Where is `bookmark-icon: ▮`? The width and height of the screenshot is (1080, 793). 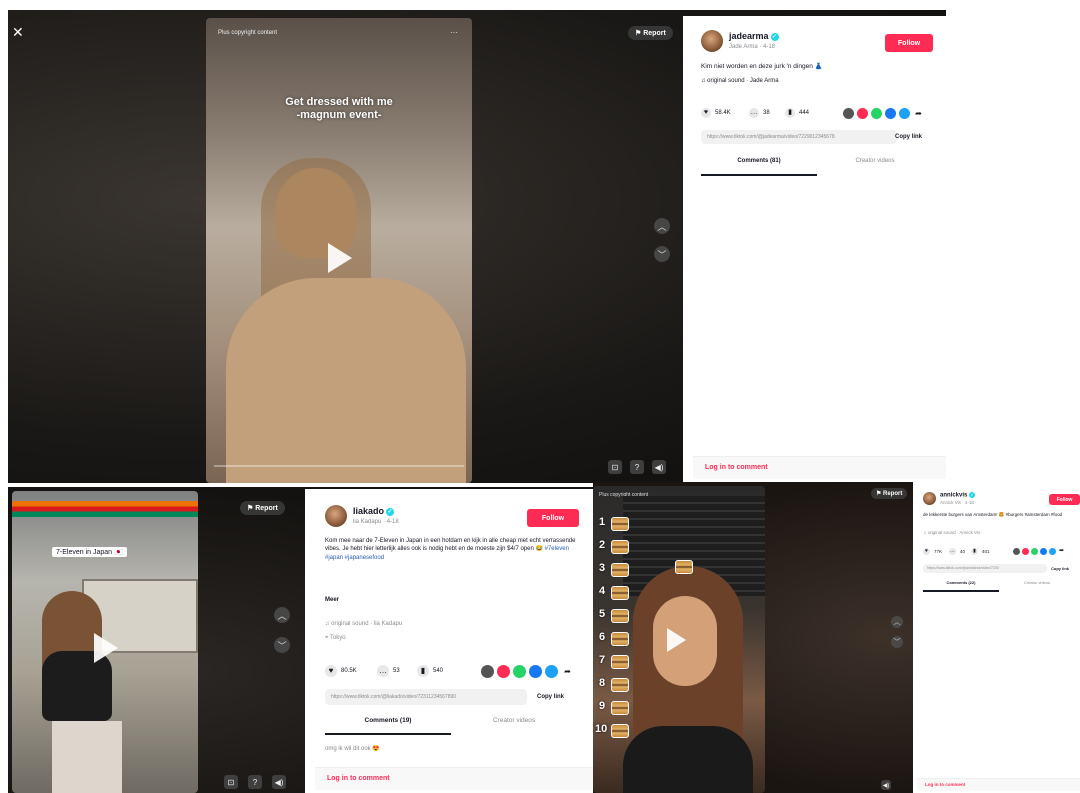
bookmark-icon: ▮ is located at coordinates (790, 113).